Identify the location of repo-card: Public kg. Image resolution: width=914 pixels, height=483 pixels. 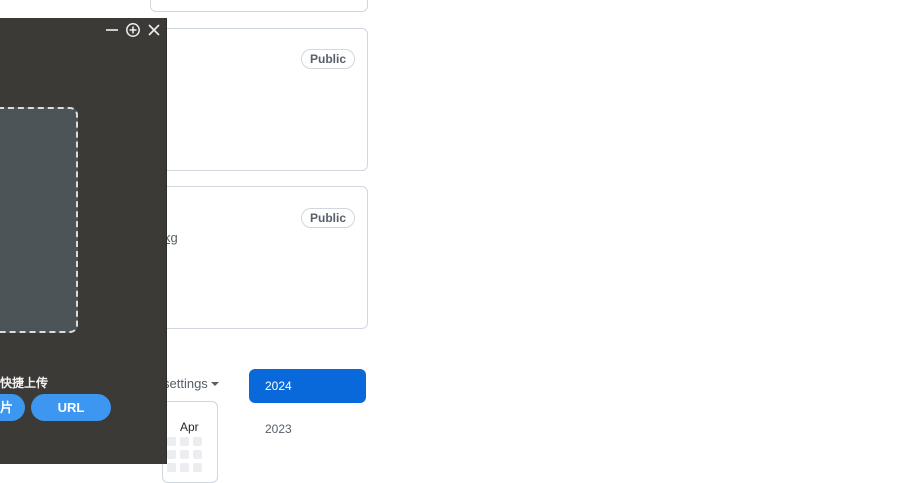
(259, 257).